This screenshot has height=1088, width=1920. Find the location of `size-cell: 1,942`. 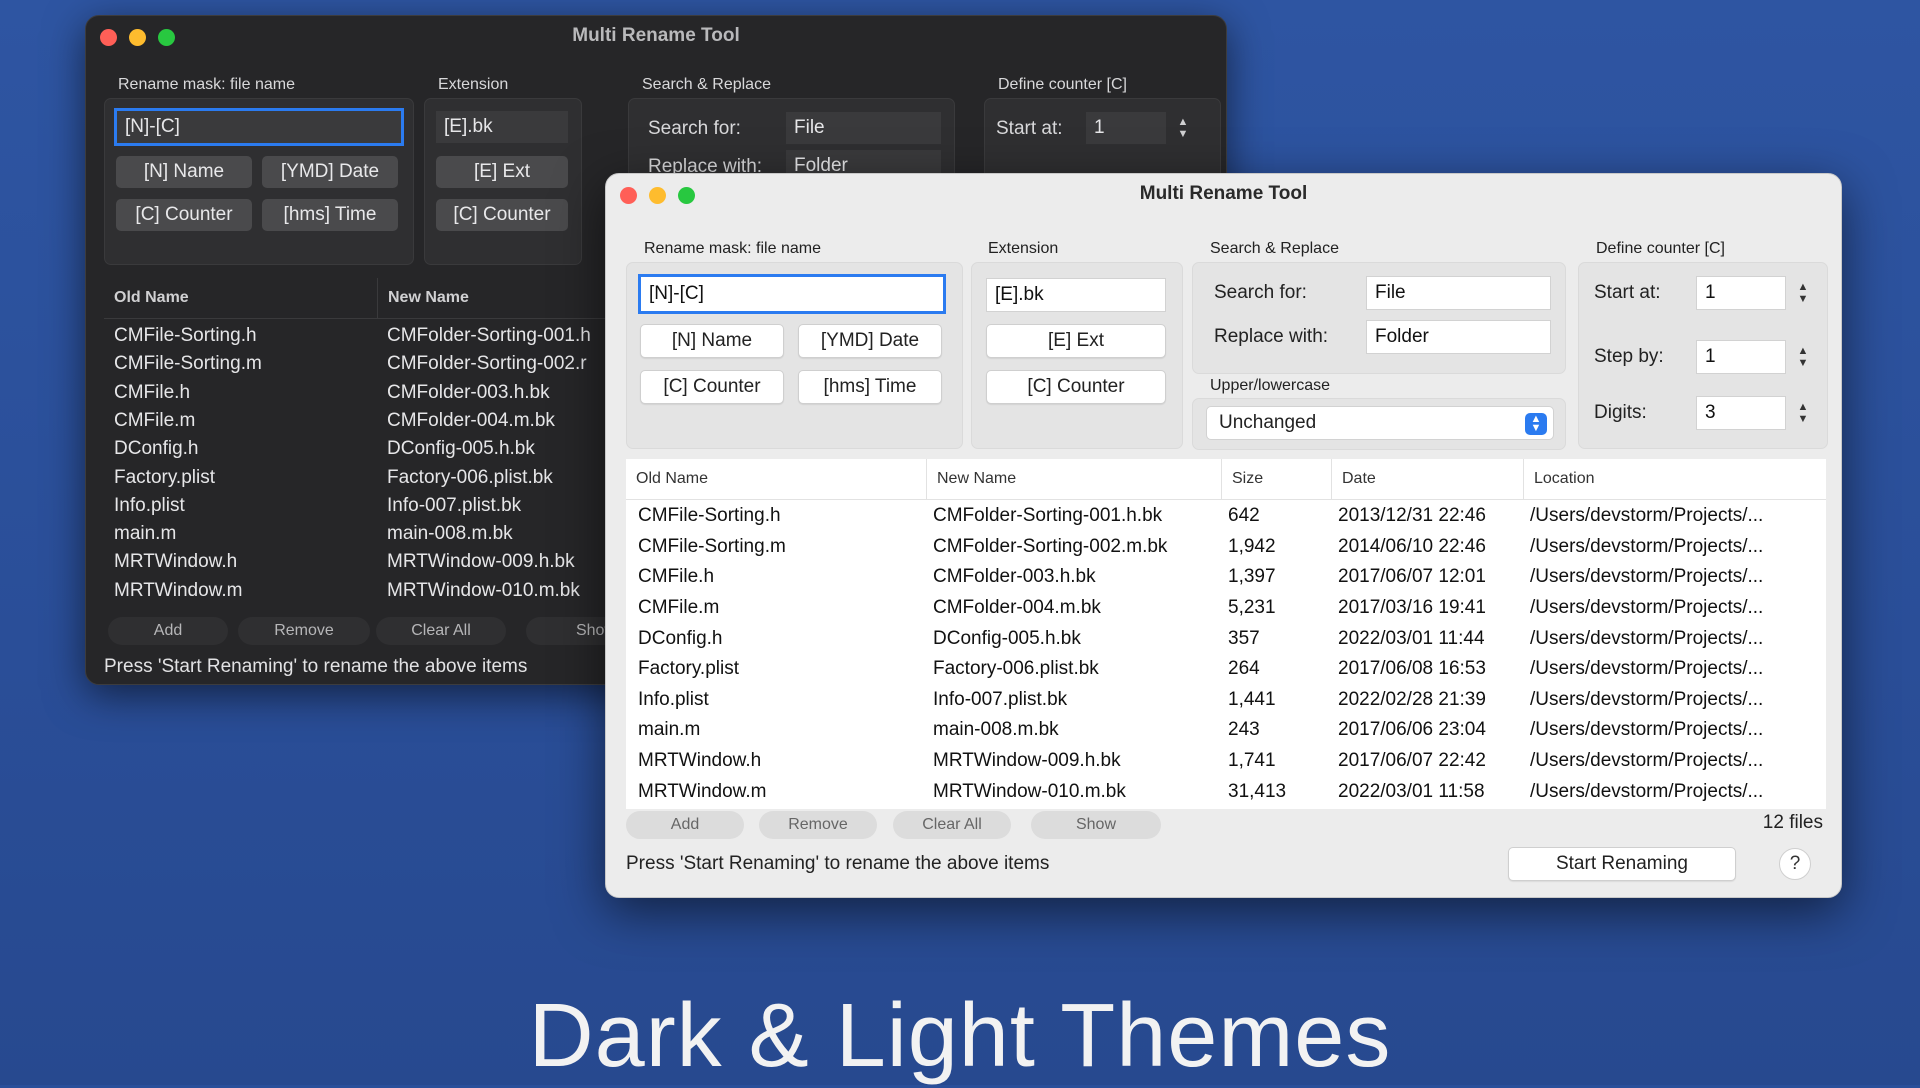

size-cell: 1,942 is located at coordinates (1252, 546).